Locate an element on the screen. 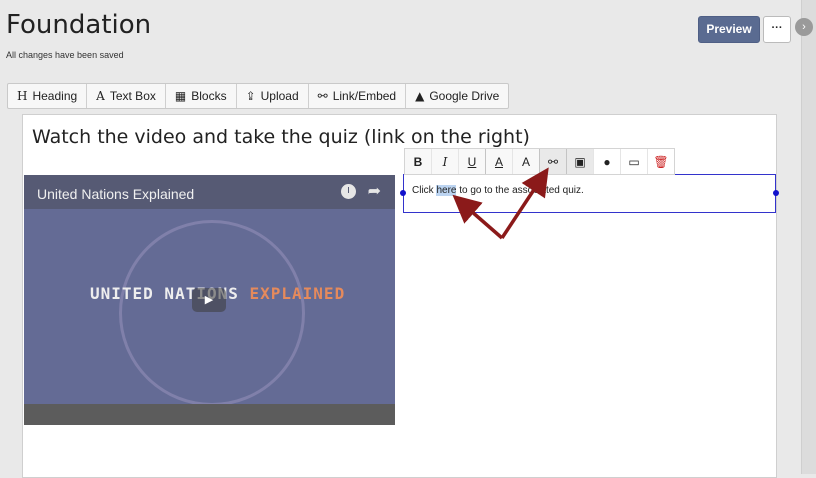  more-options-button: ··· is located at coordinates (777, 29).